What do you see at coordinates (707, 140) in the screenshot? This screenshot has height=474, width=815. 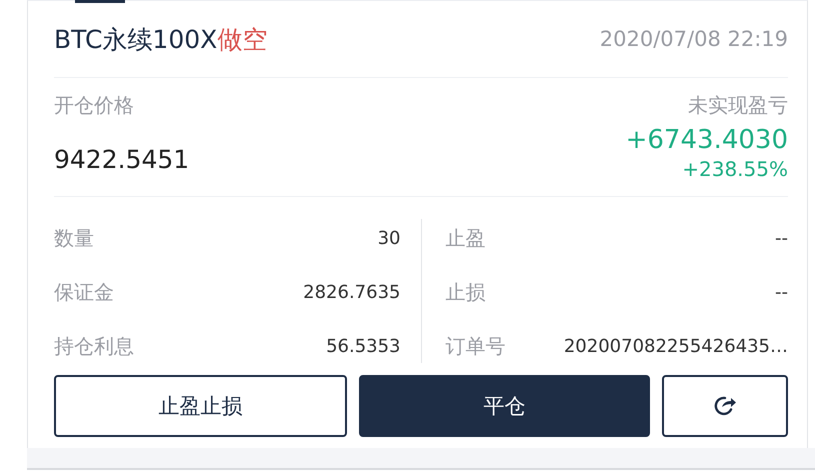 I see `unrealized-pnl-value: +6743.4030` at bounding box center [707, 140].